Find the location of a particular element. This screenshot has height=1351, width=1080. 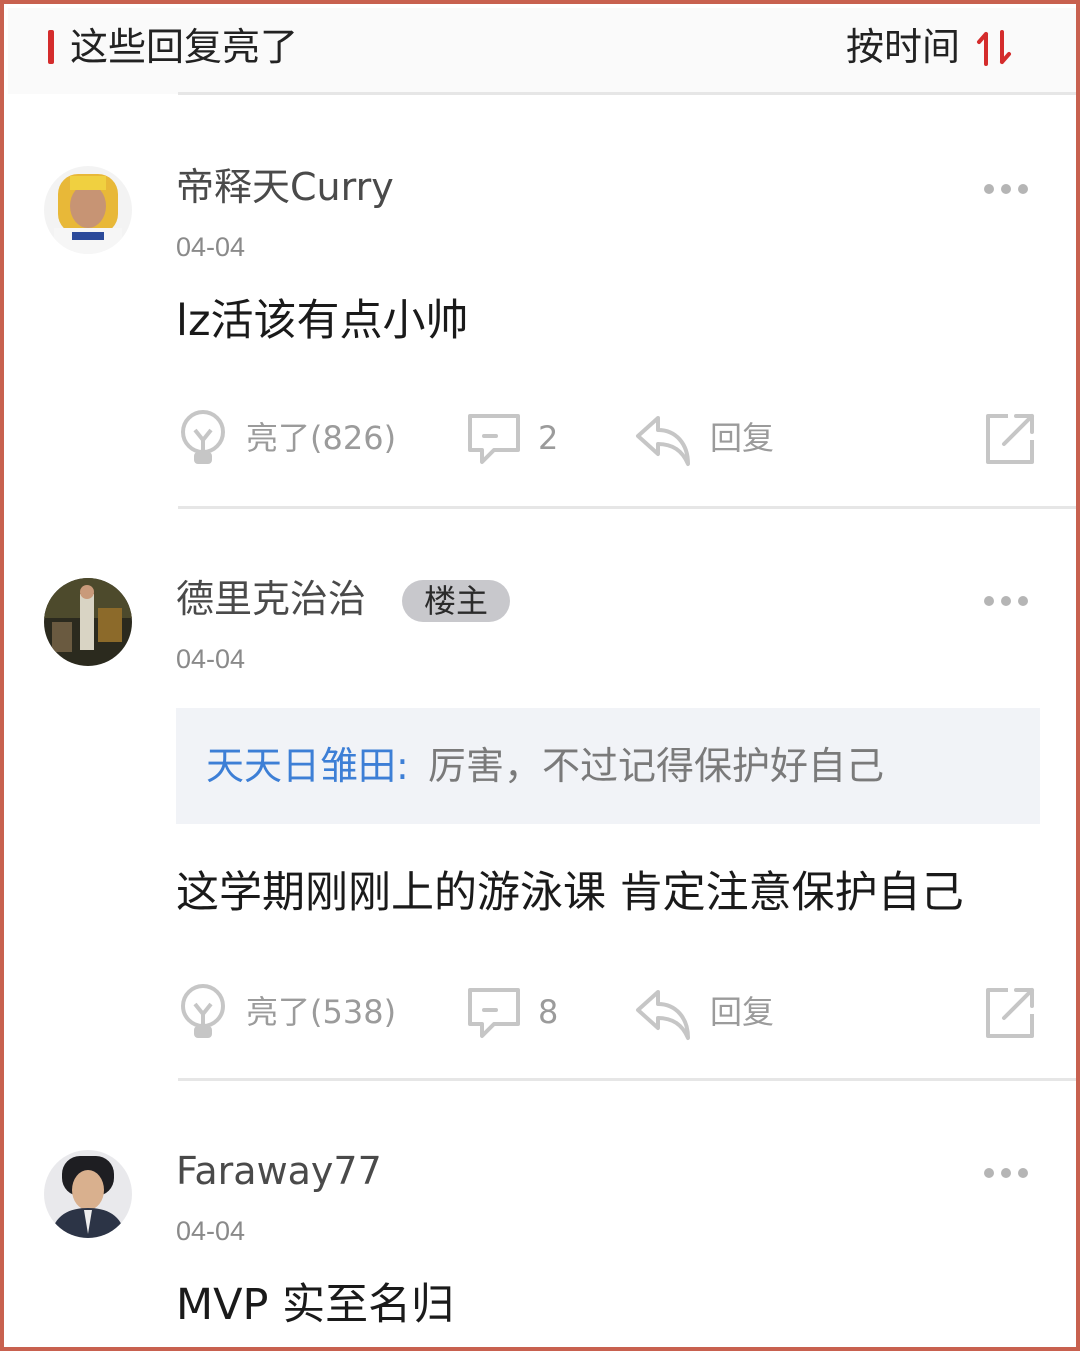

reply-count: 8 is located at coordinates (548, 1012).